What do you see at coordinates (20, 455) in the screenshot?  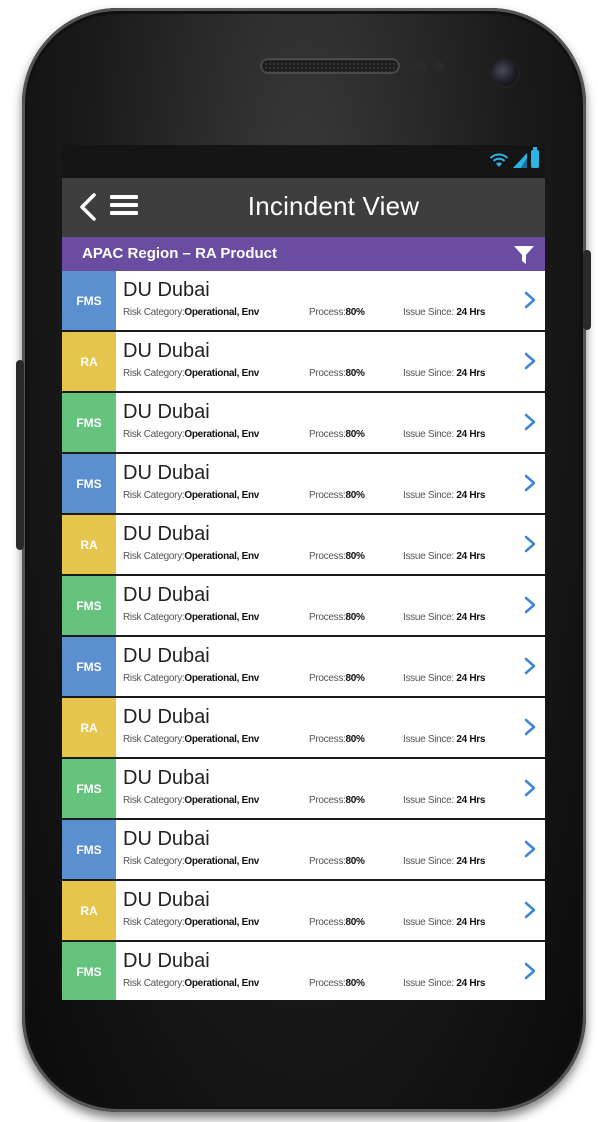 I see `volume-button` at bounding box center [20, 455].